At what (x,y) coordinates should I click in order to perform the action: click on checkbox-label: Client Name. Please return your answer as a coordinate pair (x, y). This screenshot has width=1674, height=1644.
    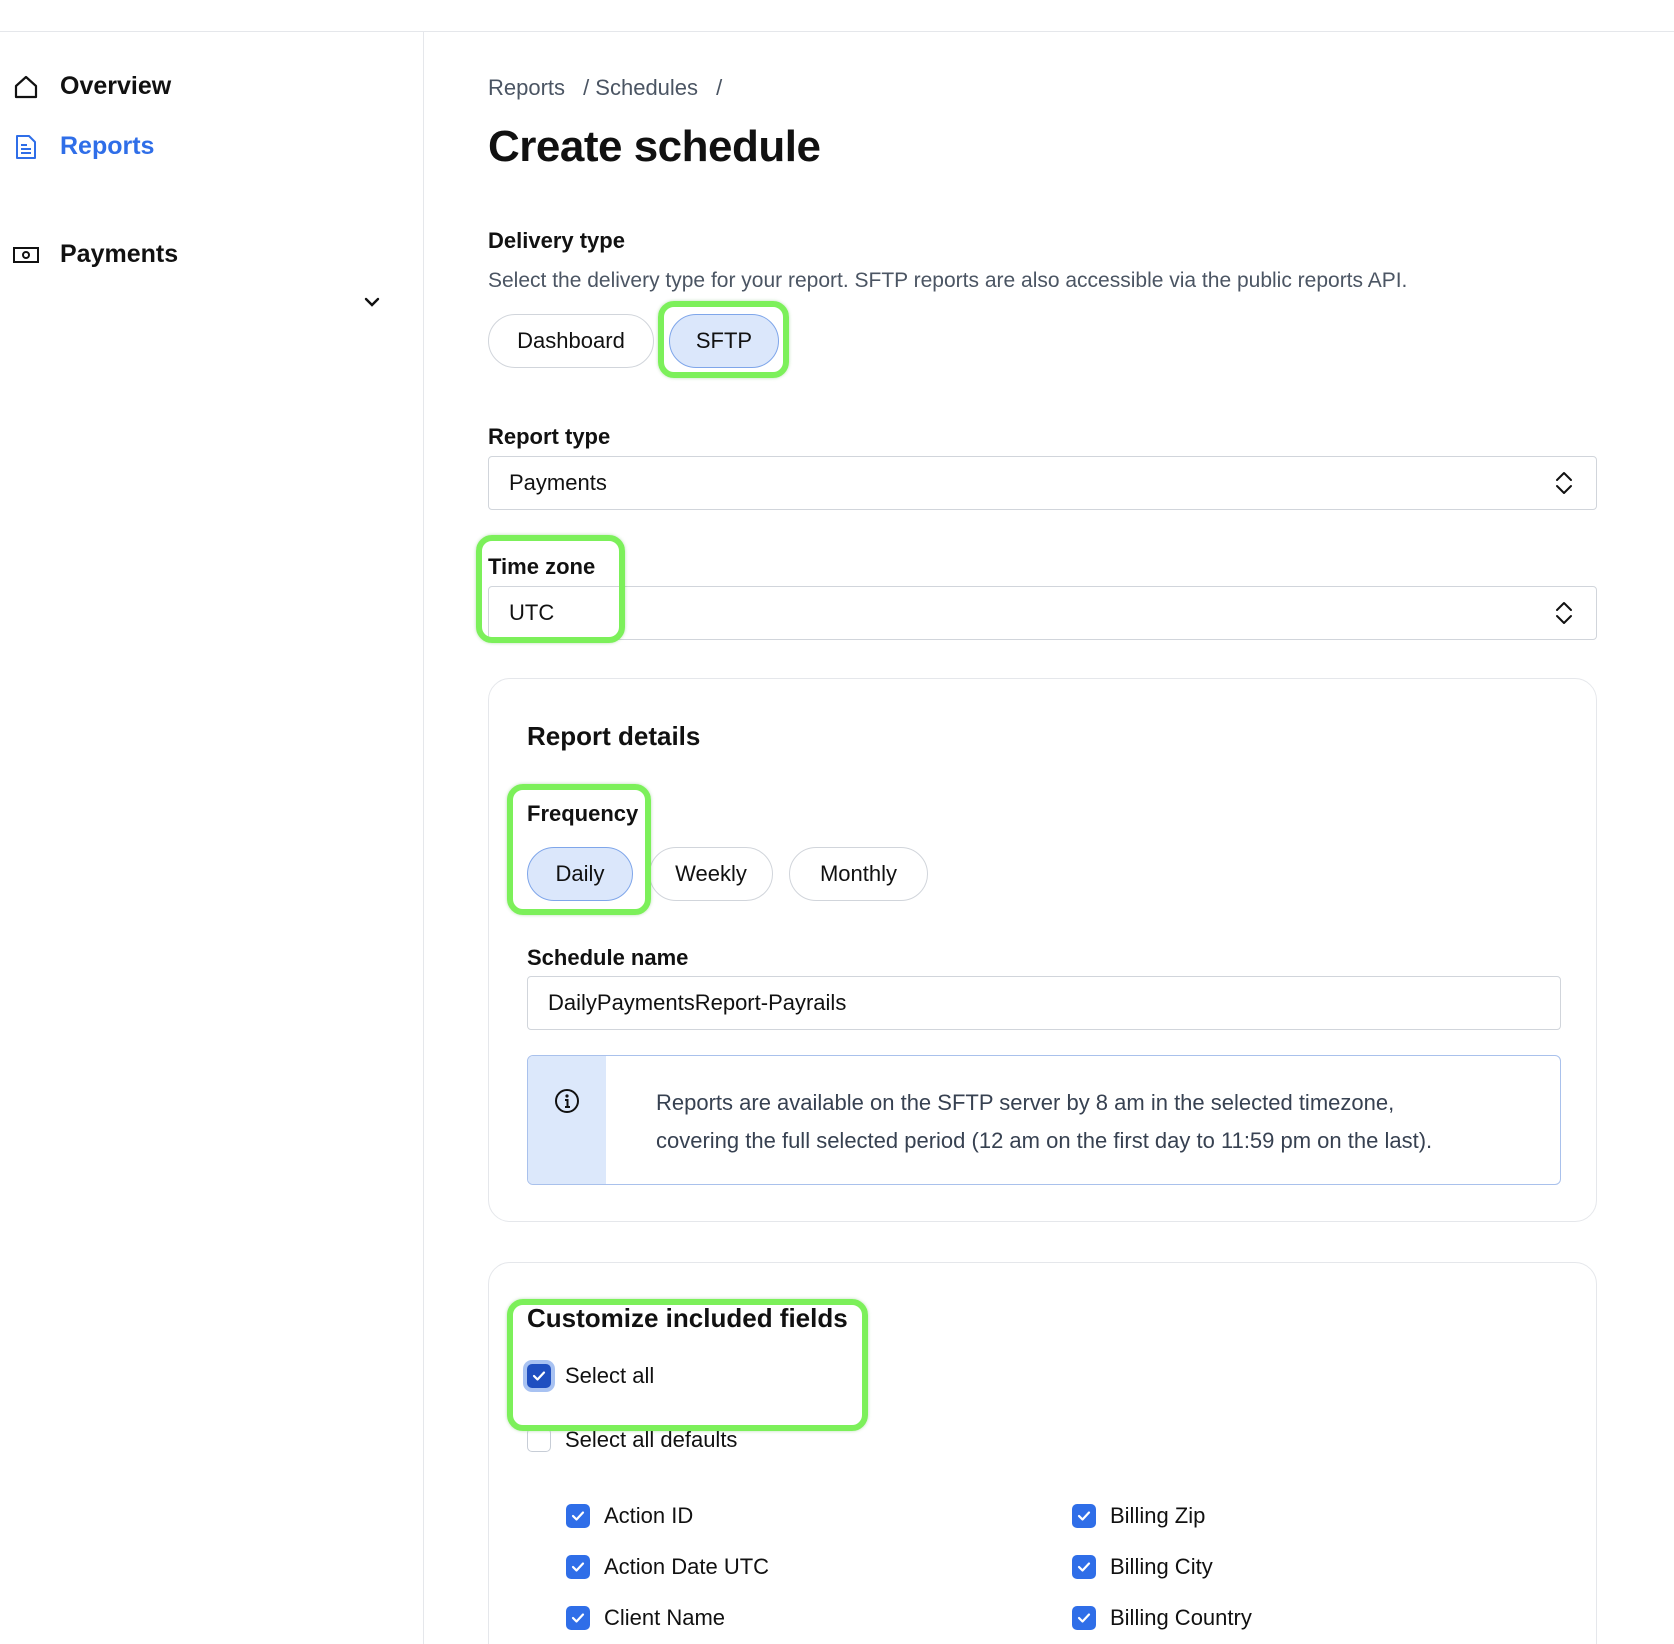
    Looking at the image, I should click on (665, 1617).